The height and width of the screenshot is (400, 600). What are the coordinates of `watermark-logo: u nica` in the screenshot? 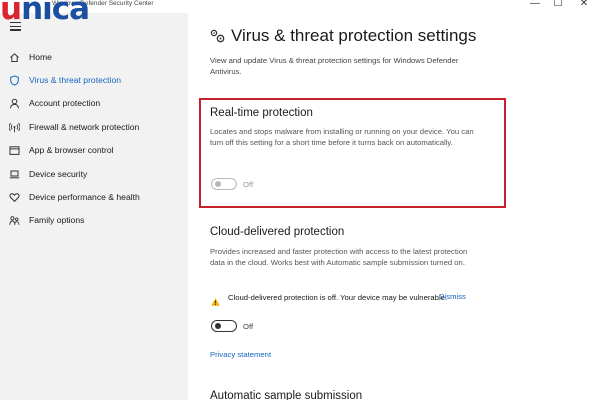 It's located at (45, 13).